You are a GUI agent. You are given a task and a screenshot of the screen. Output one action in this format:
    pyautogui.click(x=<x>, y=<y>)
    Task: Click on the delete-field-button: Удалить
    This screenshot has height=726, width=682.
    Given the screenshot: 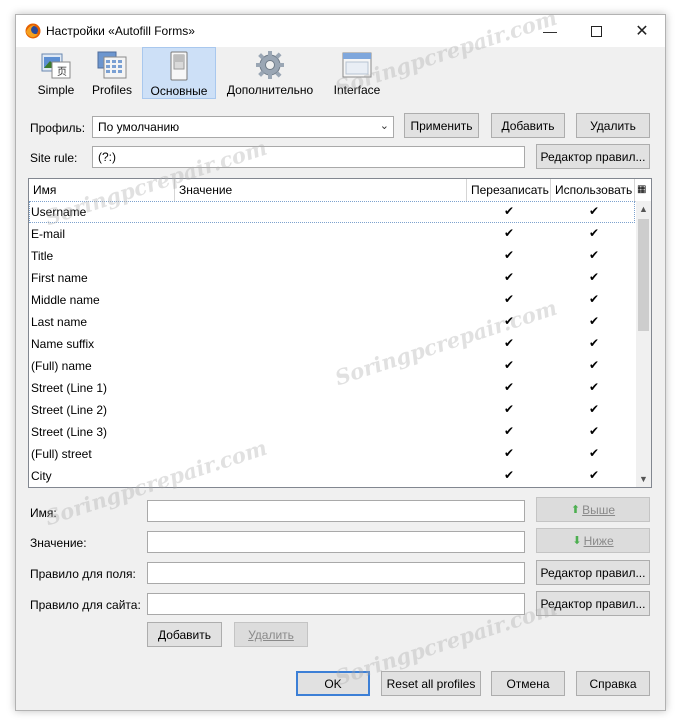 What is the action you would take?
    pyautogui.click(x=271, y=634)
    